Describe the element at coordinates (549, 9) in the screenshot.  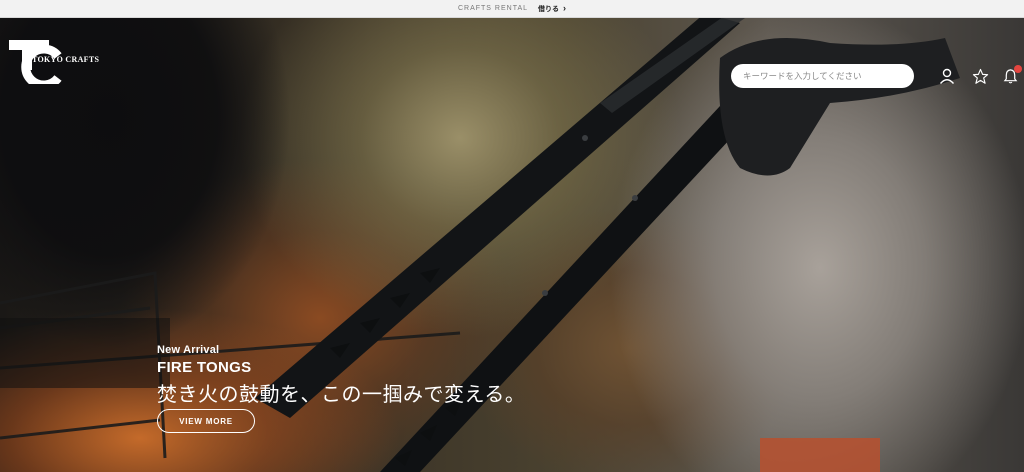
I see `rent-link-label: 借りる` at that location.